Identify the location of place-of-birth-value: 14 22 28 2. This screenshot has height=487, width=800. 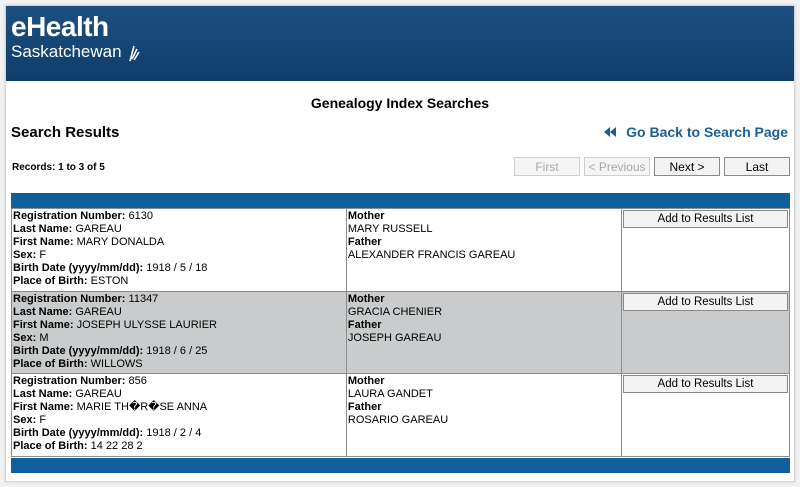
(116, 446).